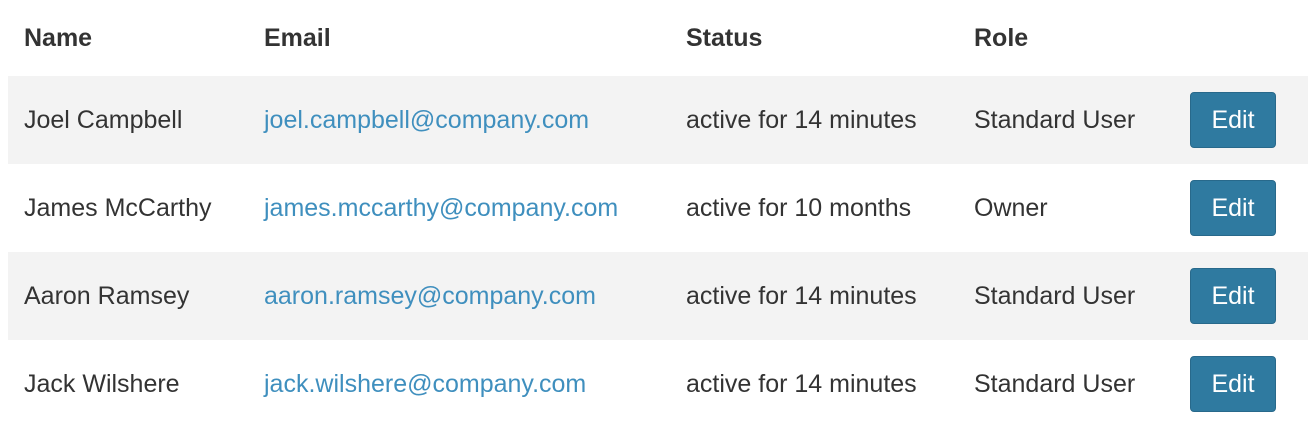  What do you see at coordinates (430, 296) in the screenshot?
I see `user-email-link: aaron.ramsey@company.com` at bounding box center [430, 296].